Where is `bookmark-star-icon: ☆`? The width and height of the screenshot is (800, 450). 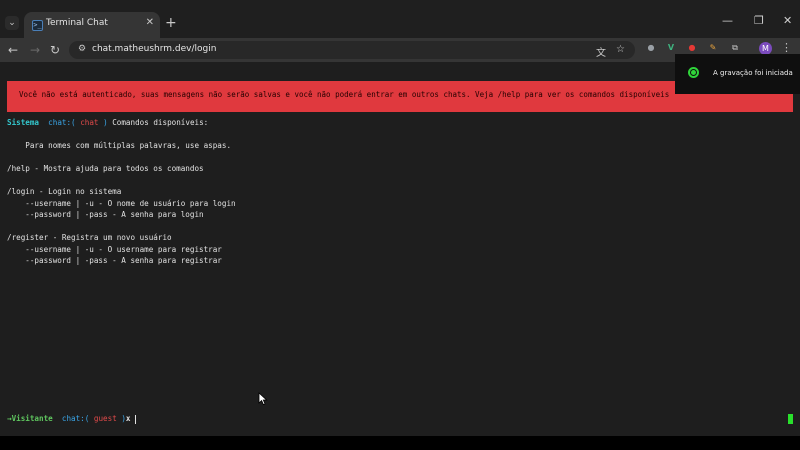 bookmark-star-icon: ☆ is located at coordinates (620, 49).